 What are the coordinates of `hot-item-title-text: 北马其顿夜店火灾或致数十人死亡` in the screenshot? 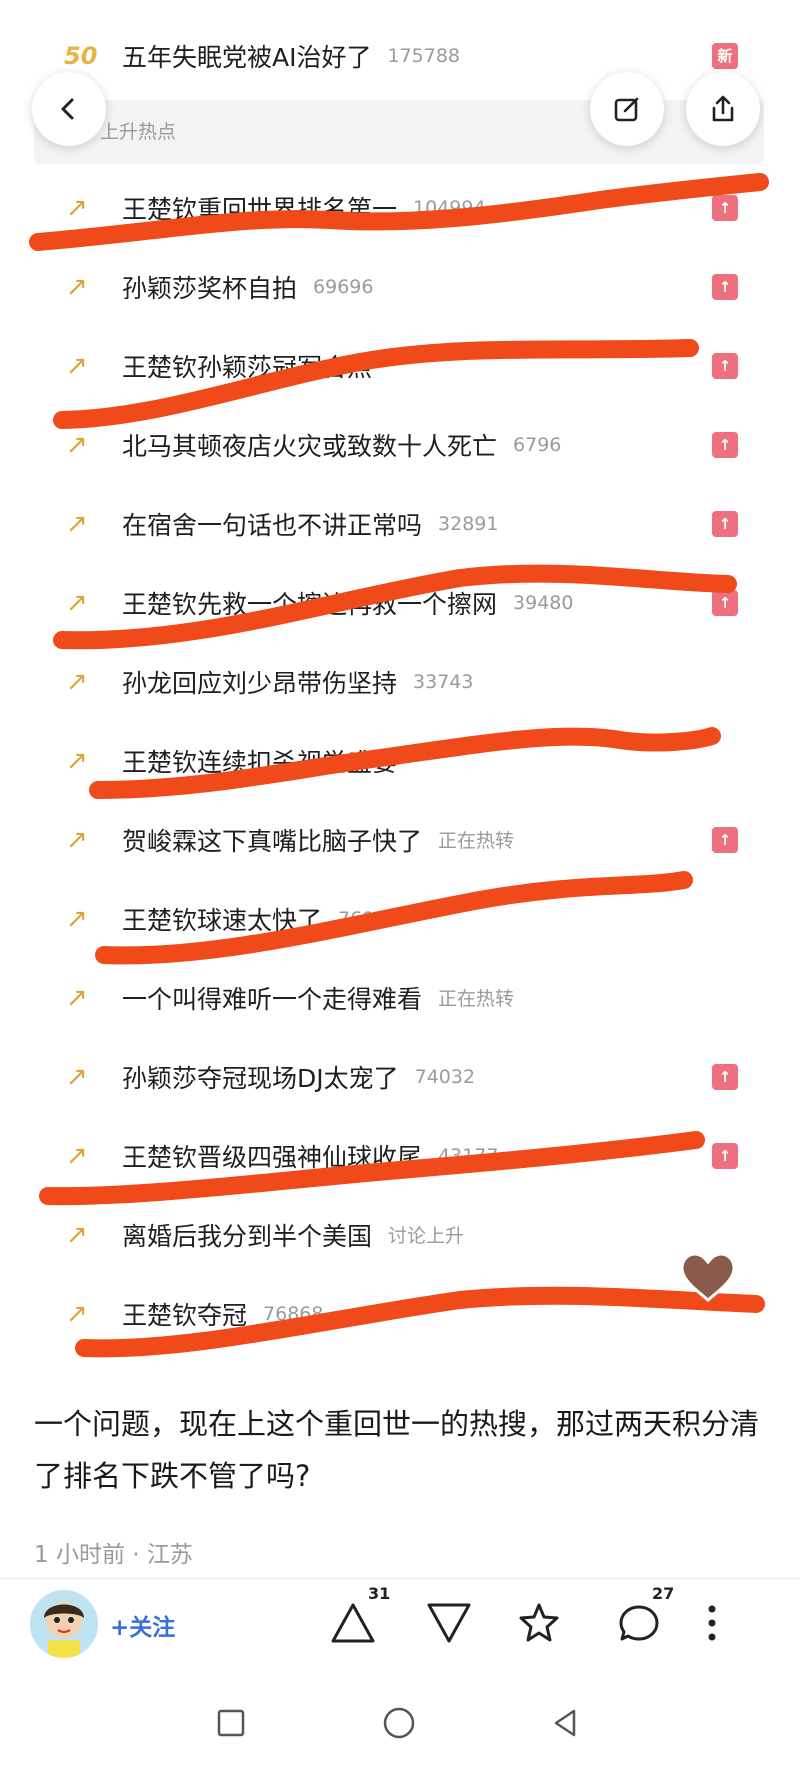 It's located at (310, 446).